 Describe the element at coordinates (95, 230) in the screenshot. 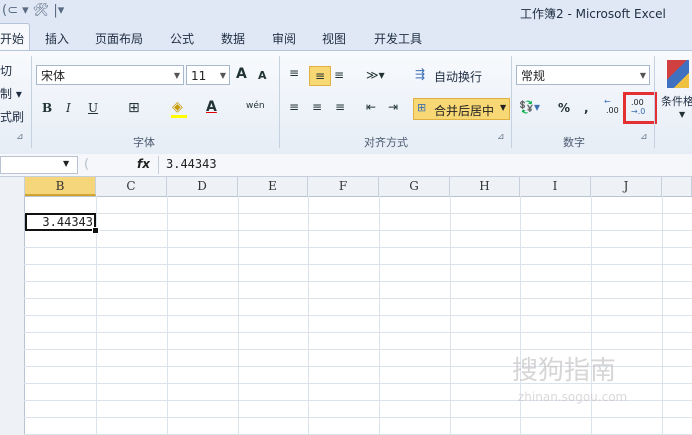

I see `fill-handle` at that location.